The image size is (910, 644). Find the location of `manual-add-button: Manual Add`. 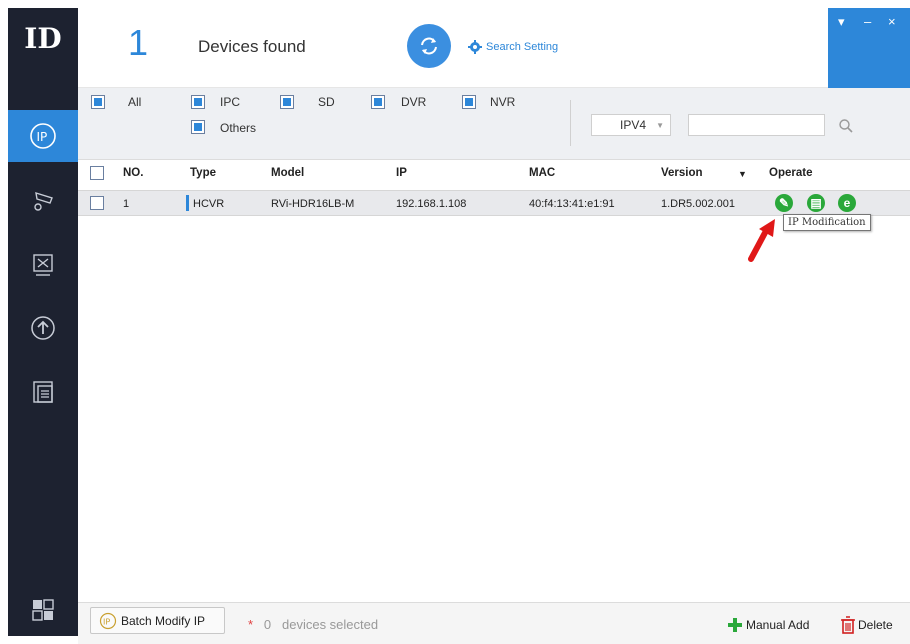

manual-add-button: Manual Add is located at coordinates (767, 625).